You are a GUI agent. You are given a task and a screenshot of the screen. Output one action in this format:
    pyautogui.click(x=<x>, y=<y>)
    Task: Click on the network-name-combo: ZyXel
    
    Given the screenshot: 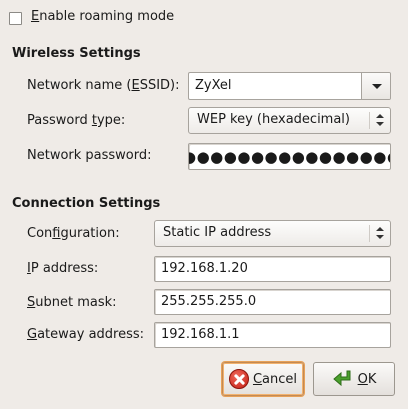 What is the action you would take?
    pyautogui.click(x=289, y=86)
    